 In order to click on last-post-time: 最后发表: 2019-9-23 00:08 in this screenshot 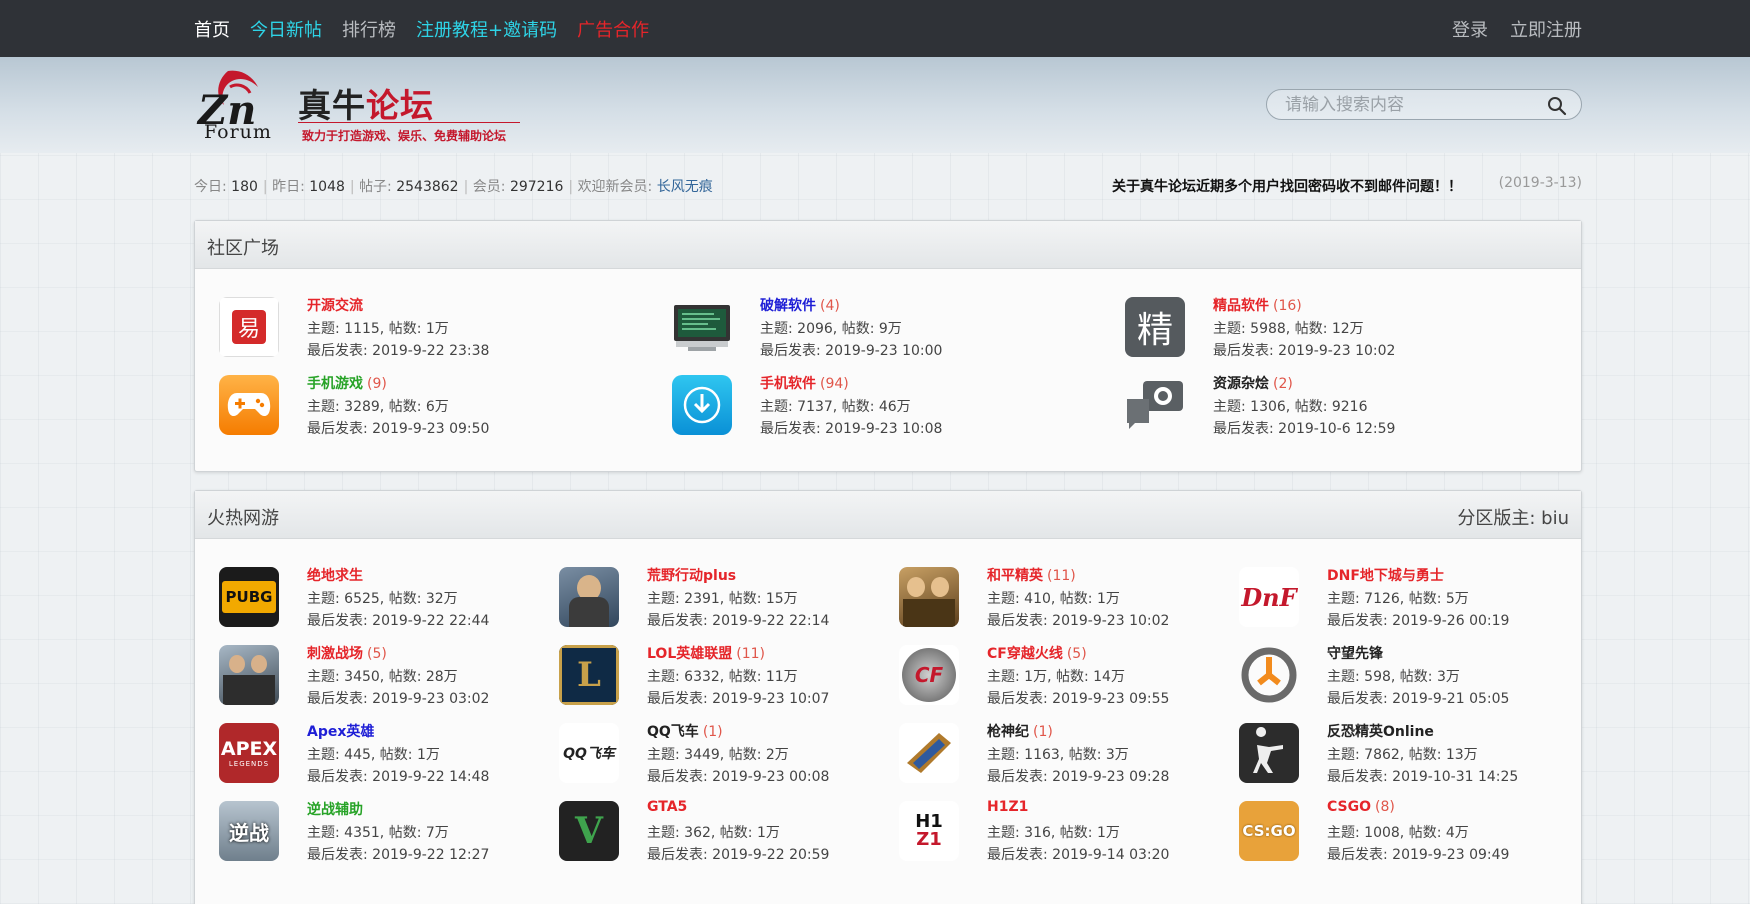, I will do `click(738, 776)`.